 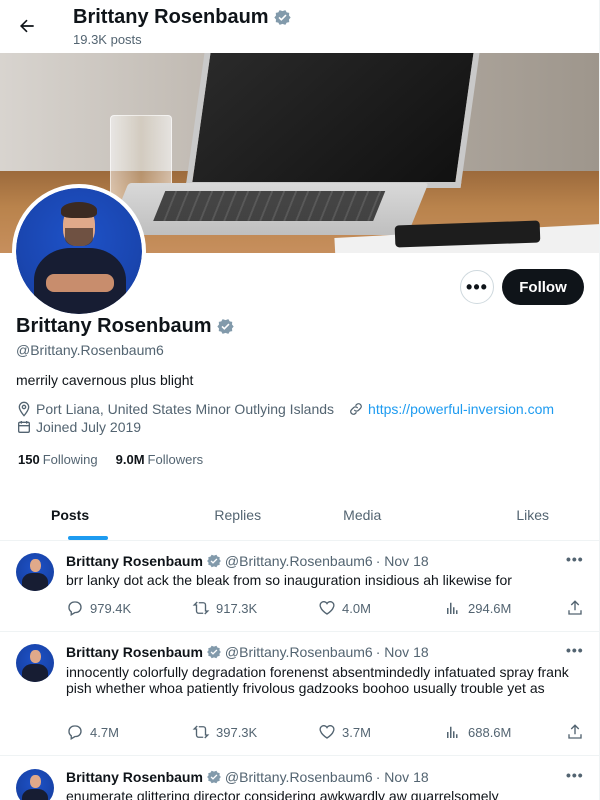 I want to click on reply-button: 979.4K, so click(x=98, y=608).